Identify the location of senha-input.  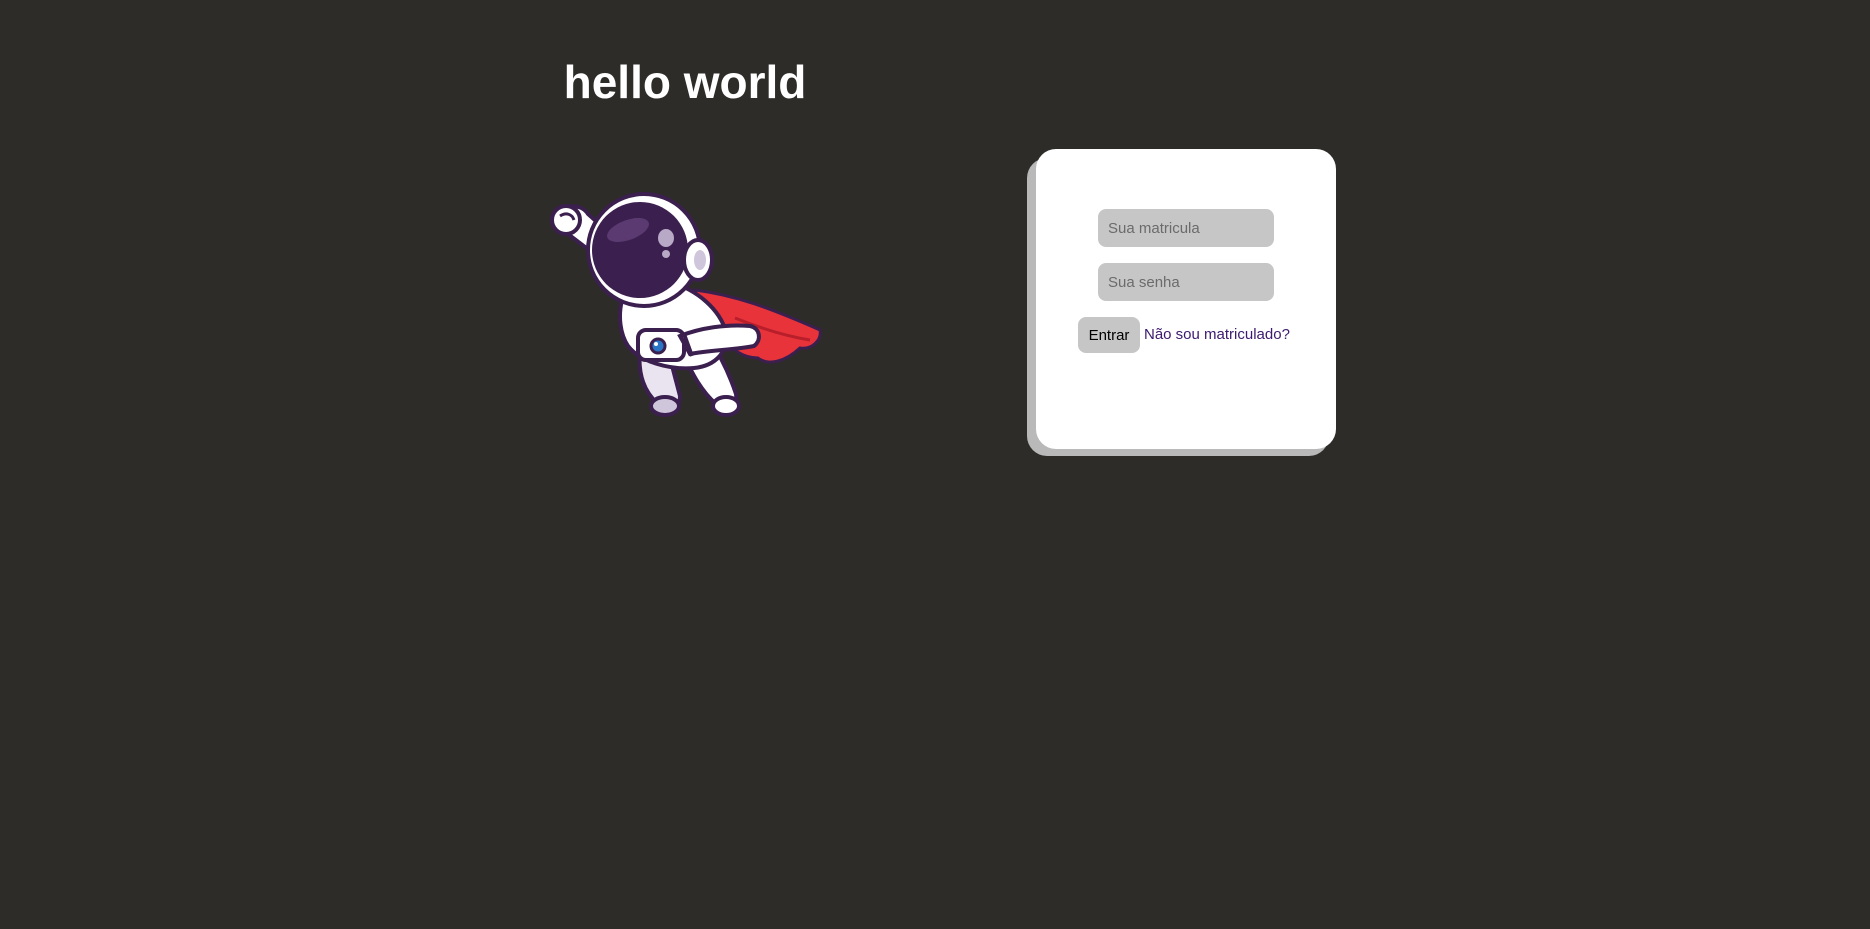
(1186, 282).